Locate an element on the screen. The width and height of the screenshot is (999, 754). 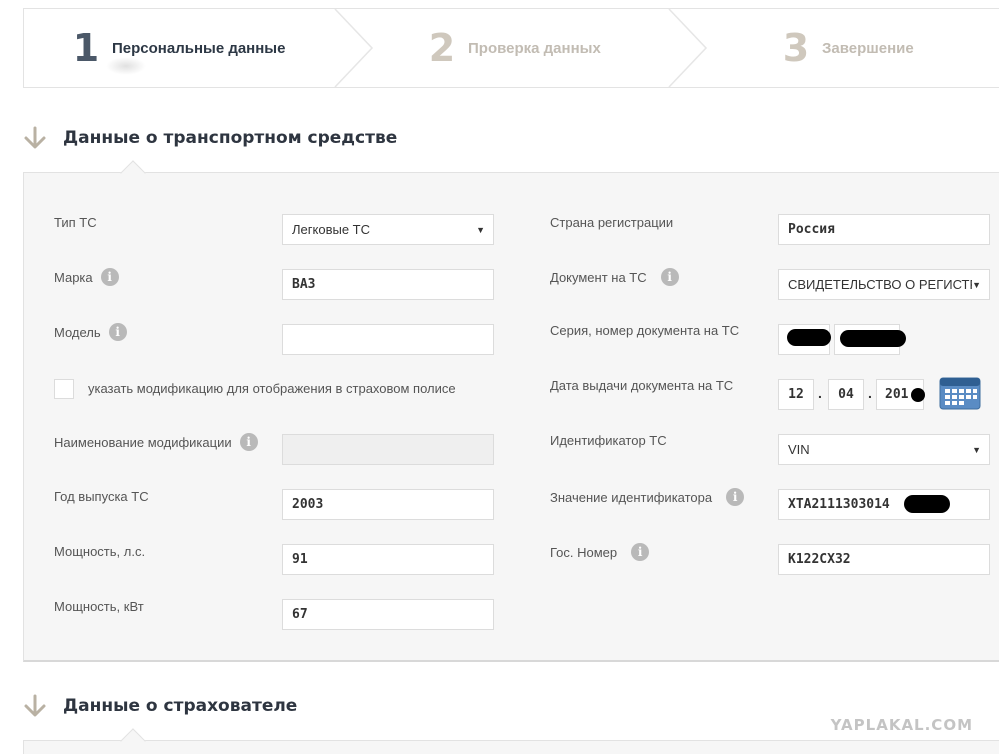
year-label: Год выпуска ТС is located at coordinates (101, 496).